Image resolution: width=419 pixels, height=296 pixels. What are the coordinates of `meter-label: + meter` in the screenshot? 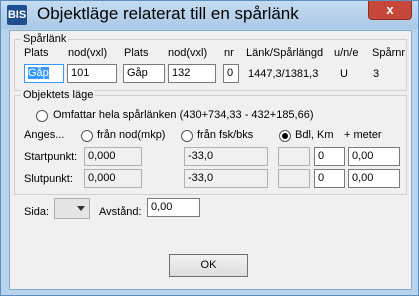 It's located at (363, 135).